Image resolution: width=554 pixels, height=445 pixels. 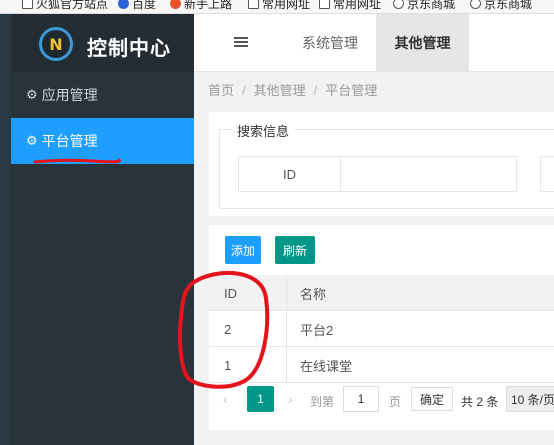 What do you see at coordinates (289, 174) in the screenshot?
I see `id-label: ID` at bounding box center [289, 174].